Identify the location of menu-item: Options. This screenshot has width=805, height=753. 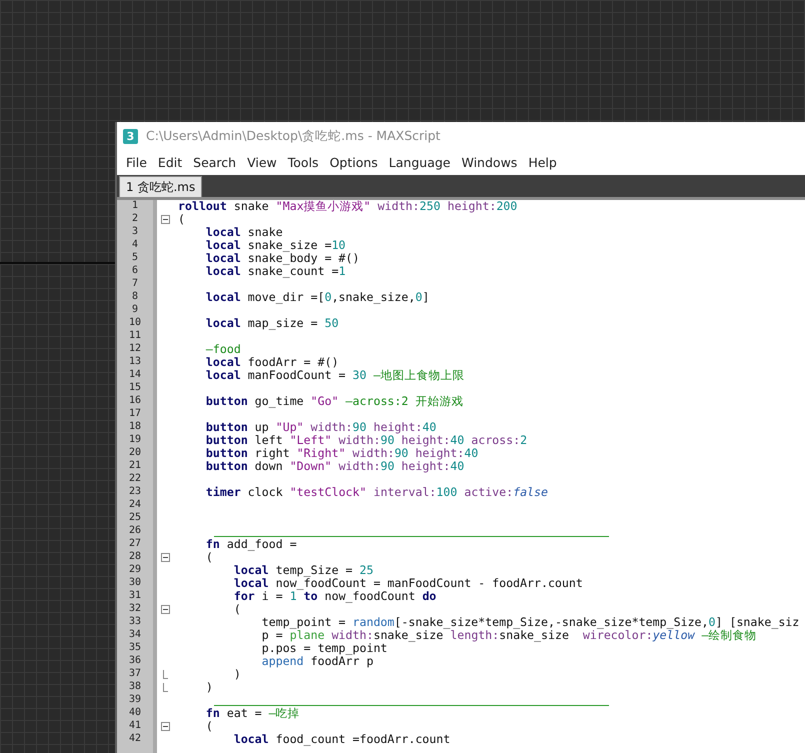
(353, 162).